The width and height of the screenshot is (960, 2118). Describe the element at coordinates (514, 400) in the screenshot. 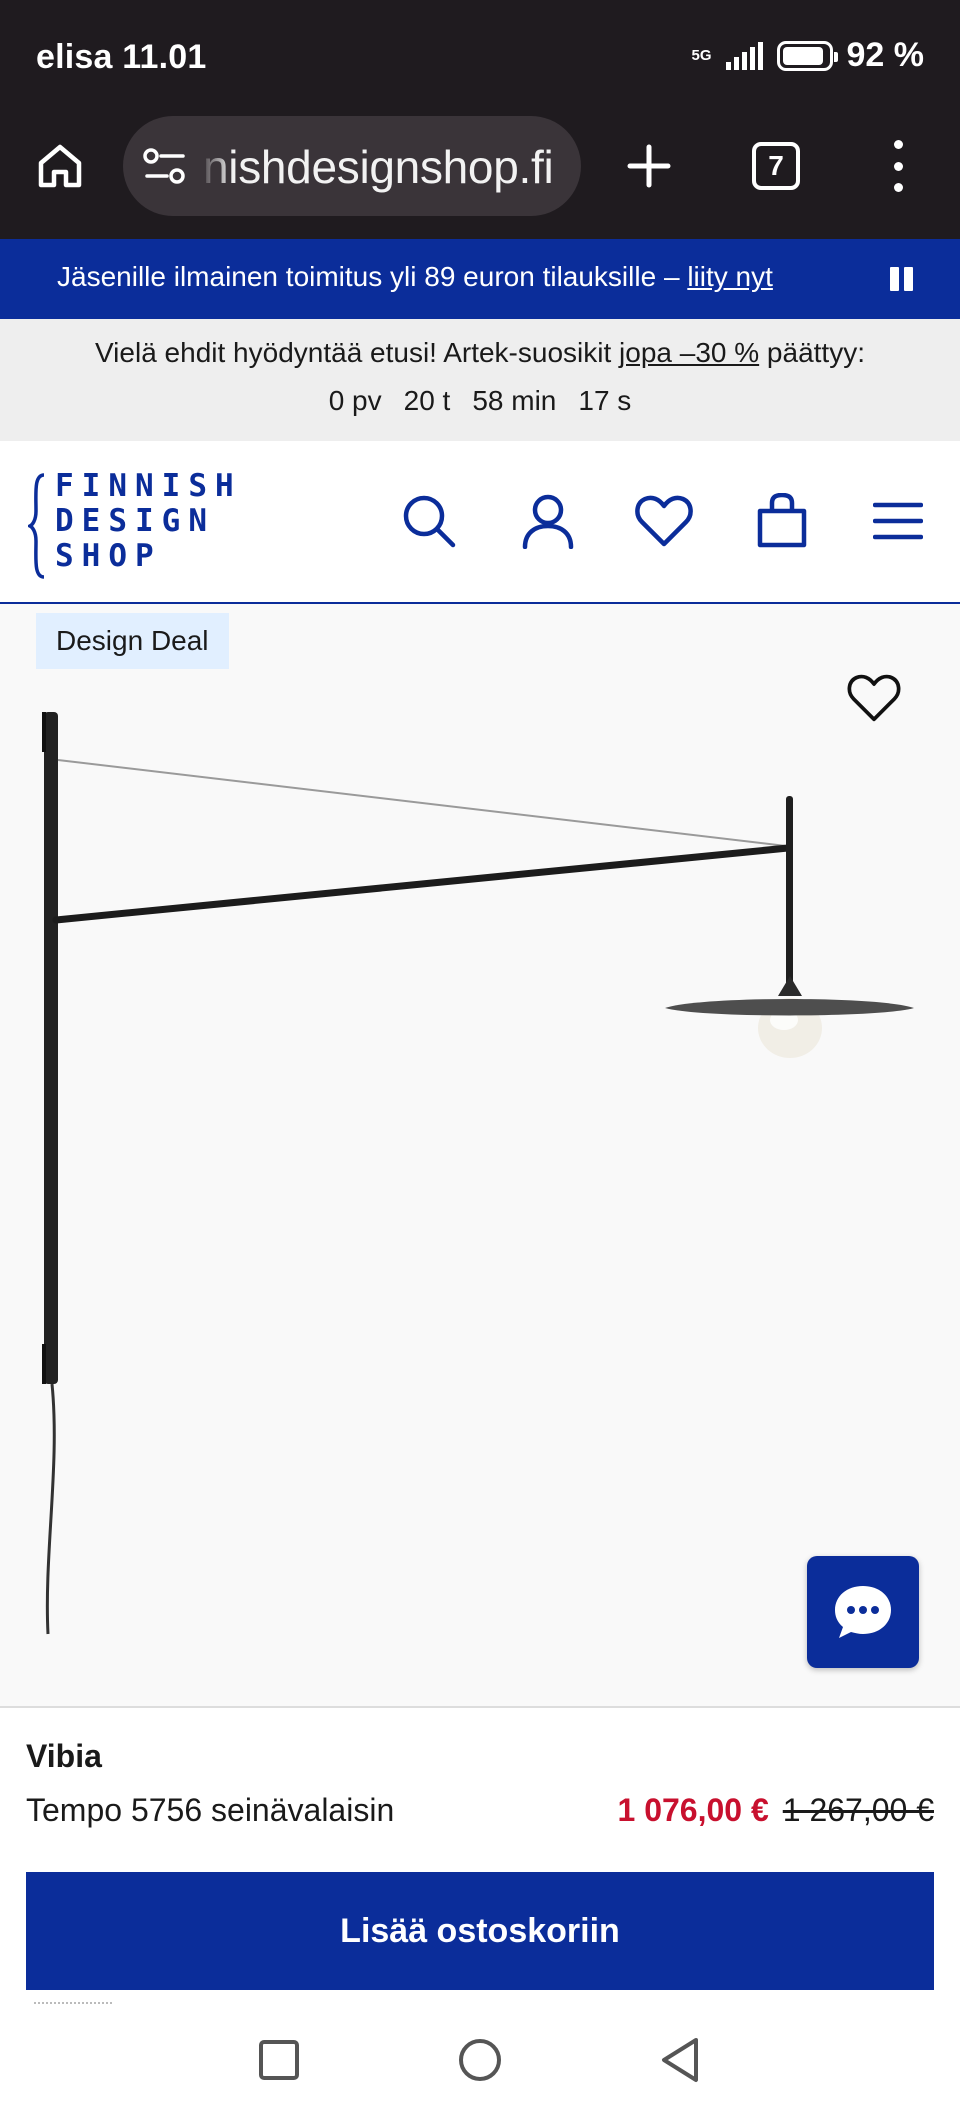

I see `countdown-minutes: 58 min` at that location.